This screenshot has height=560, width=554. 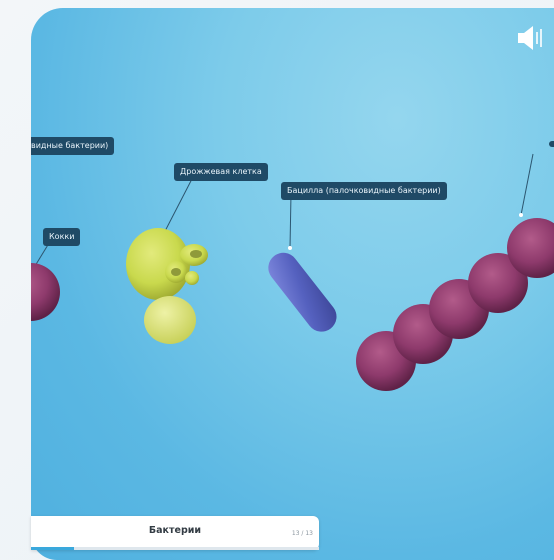 I want to click on label-bacillus: Бацилла (палочковидные бактерии), so click(x=364, y=191).